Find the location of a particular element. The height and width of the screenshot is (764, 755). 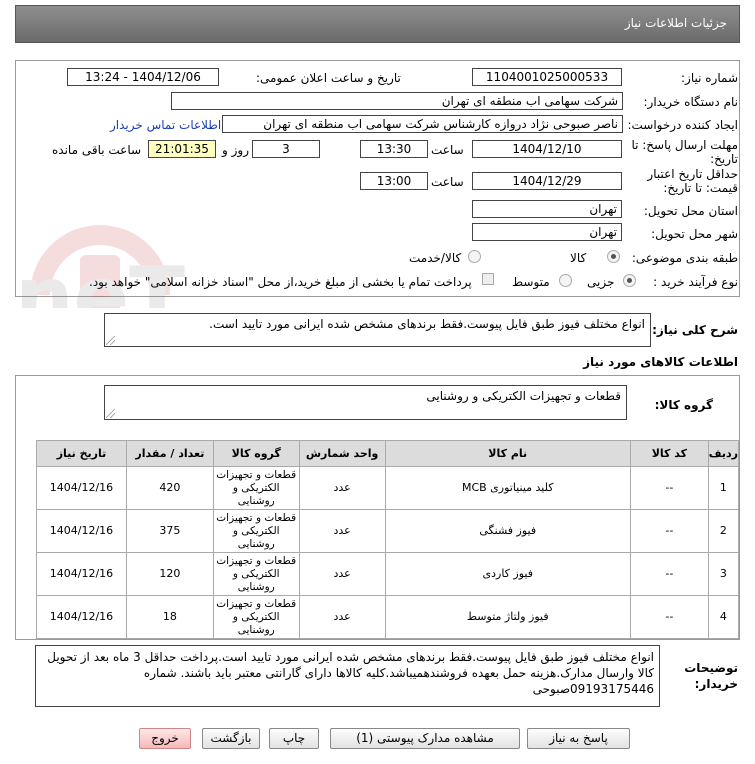

category-goods-radio is located at coordinates (613, 256).